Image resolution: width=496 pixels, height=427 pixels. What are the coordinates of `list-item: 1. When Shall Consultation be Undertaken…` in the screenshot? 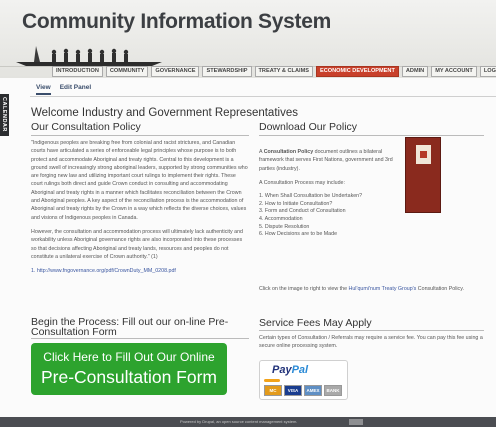 It's located at (311, 196).